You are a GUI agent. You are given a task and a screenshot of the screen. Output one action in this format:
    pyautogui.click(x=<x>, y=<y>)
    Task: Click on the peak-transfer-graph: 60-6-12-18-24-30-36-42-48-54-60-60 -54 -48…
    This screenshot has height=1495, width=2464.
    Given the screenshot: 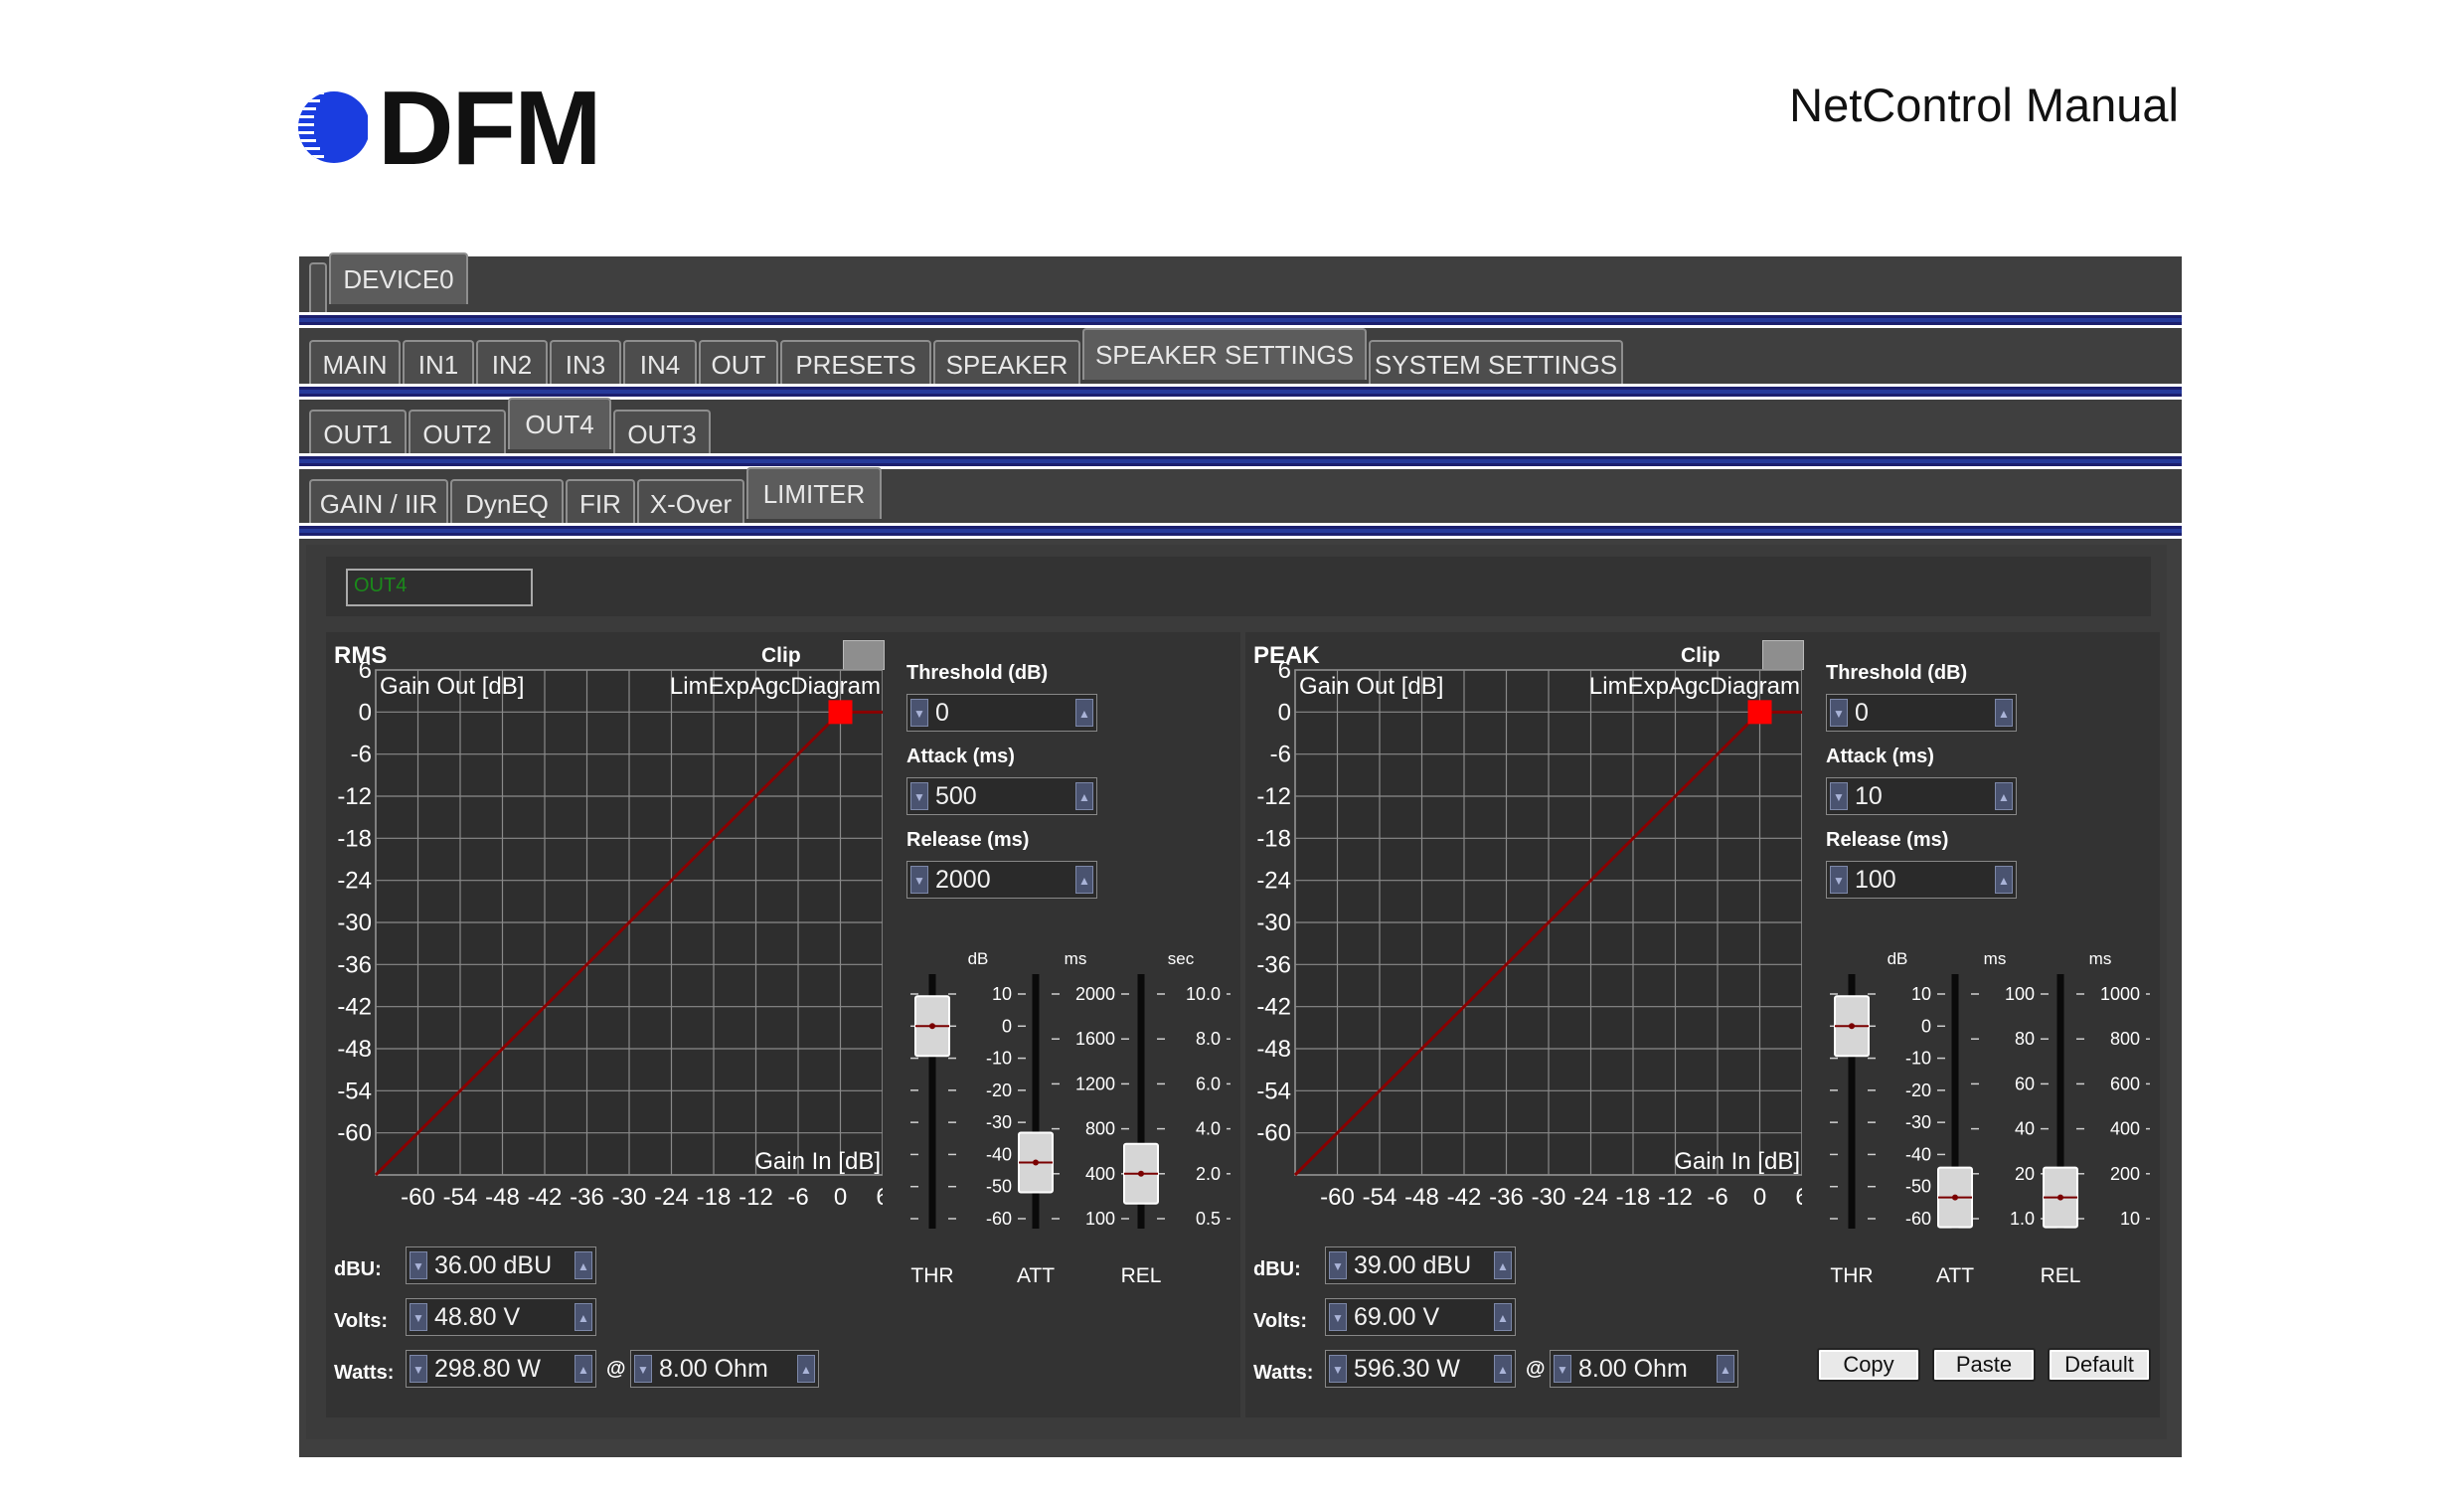 What is the action you would take?
    pyautogui.click(x=1524, y=941)
    